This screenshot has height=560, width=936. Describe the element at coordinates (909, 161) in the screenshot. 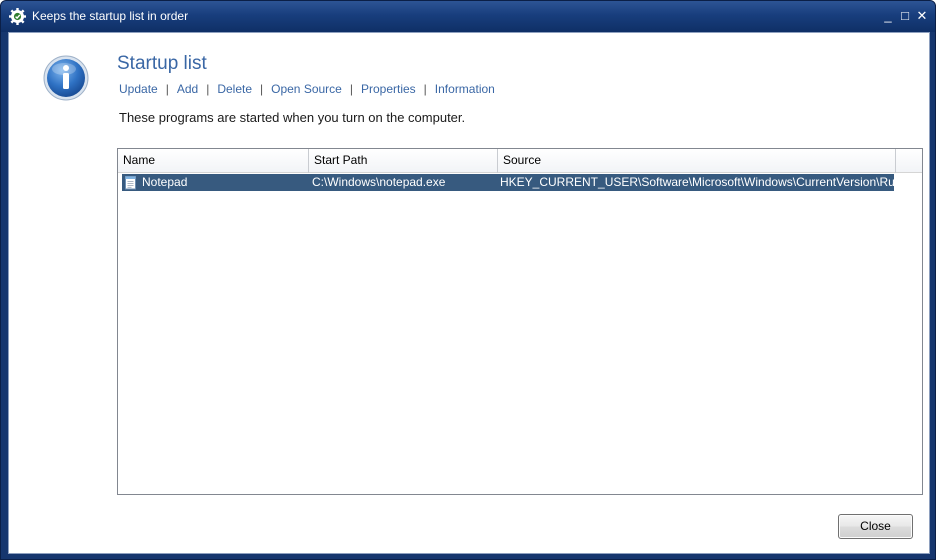

I see `column-header-filler` at that location.